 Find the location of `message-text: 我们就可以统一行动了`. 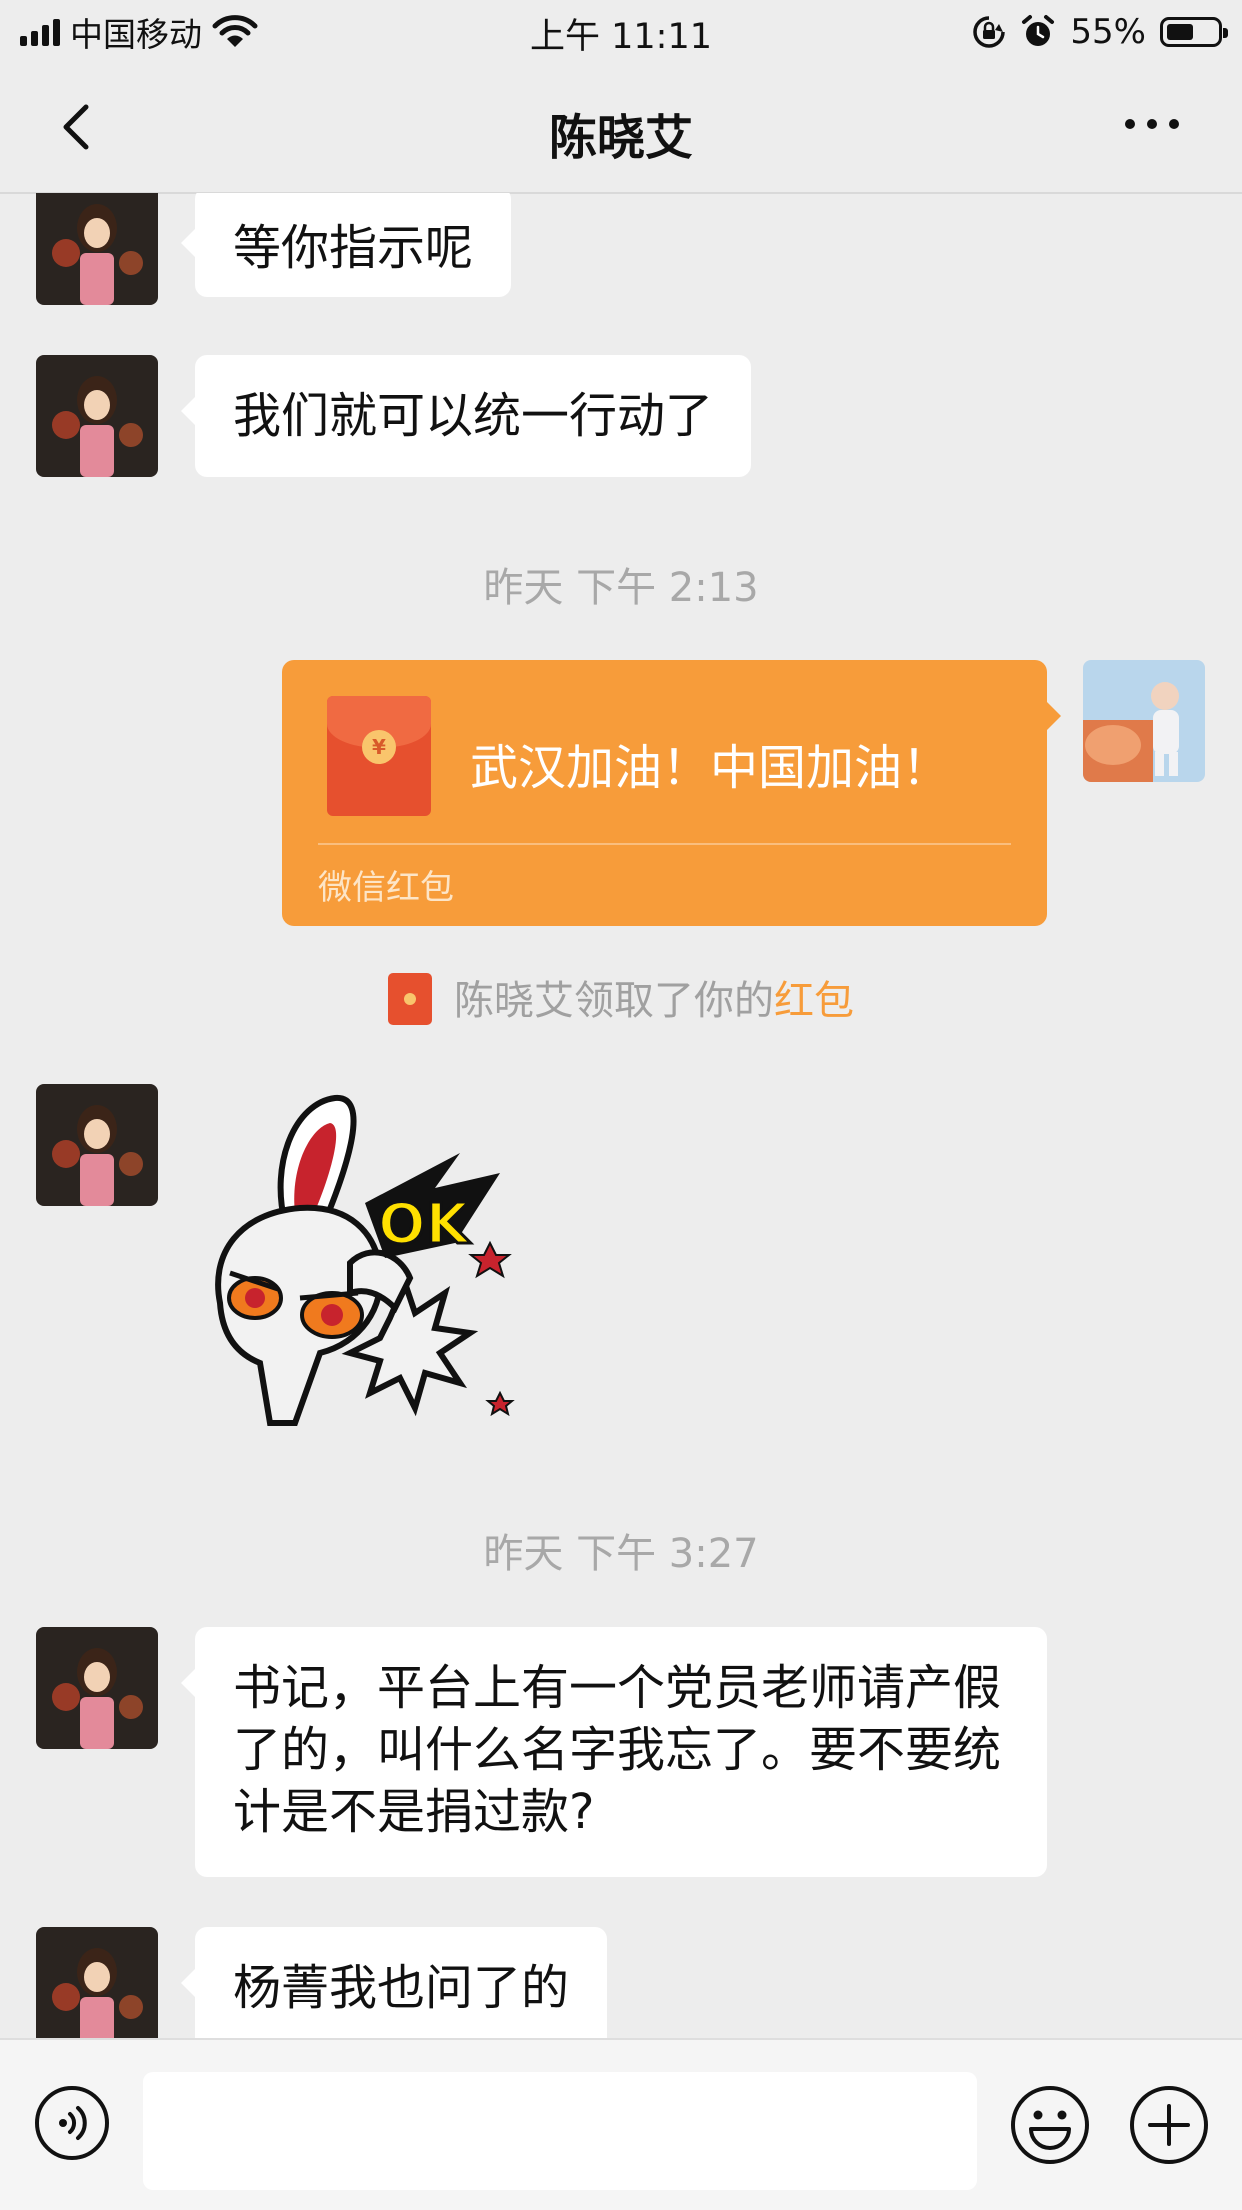

message-text: 我们就可以统一行动了 is located at coordinates (473, 416).